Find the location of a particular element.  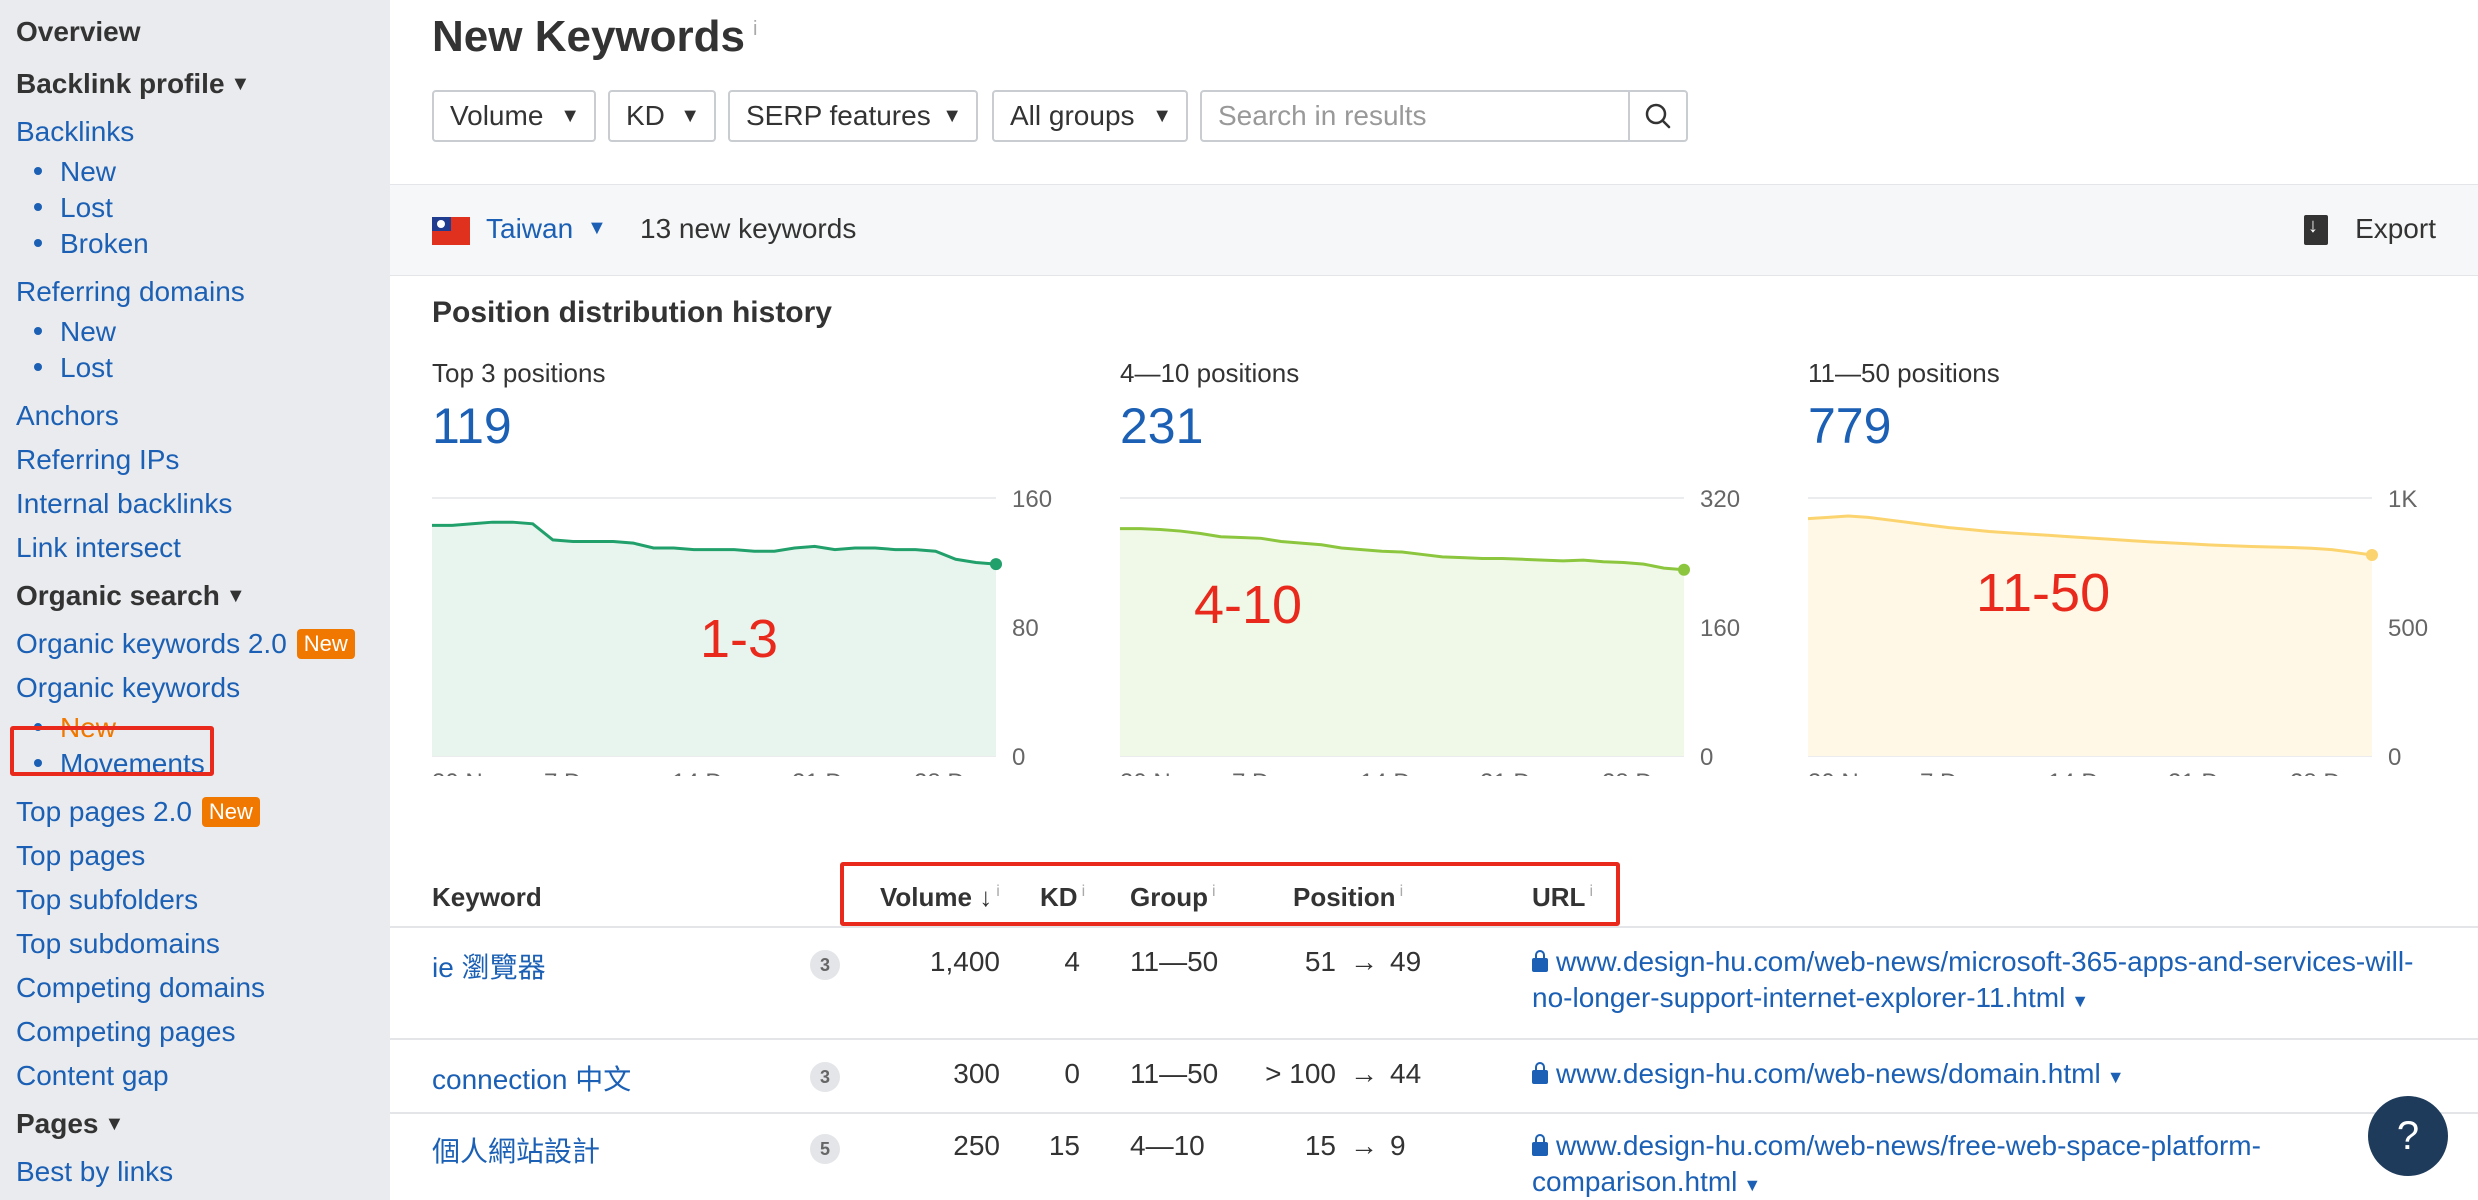

sidebar-item-organic-keywords-2: Organic keywords 2.0 New is located at coordinates (203, 644).